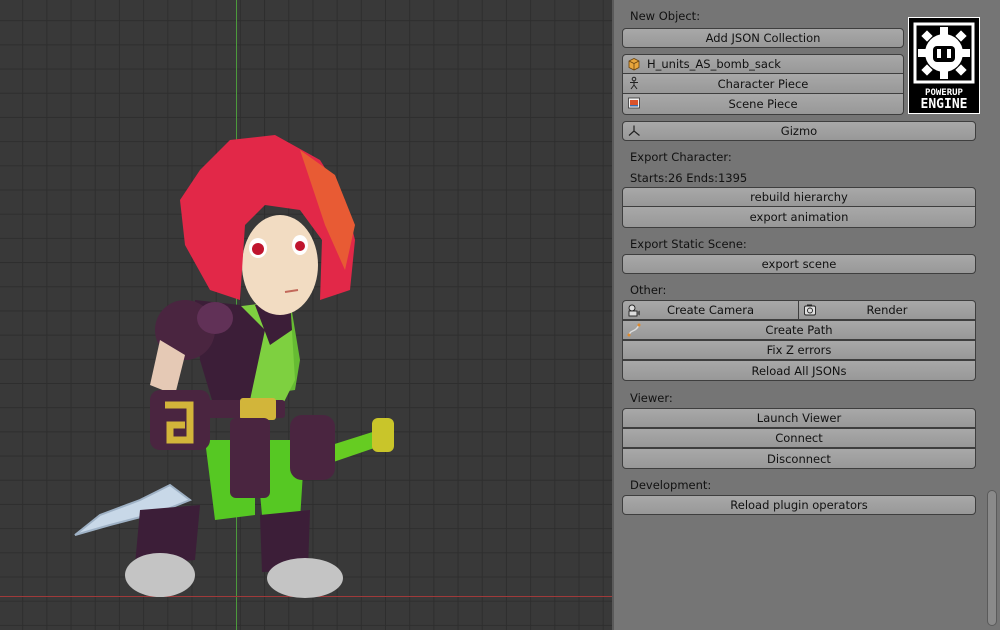 This screenshot has height=630, width=1000. I want to click on scene-piece-button: Scene Piece, so click(763, 104).